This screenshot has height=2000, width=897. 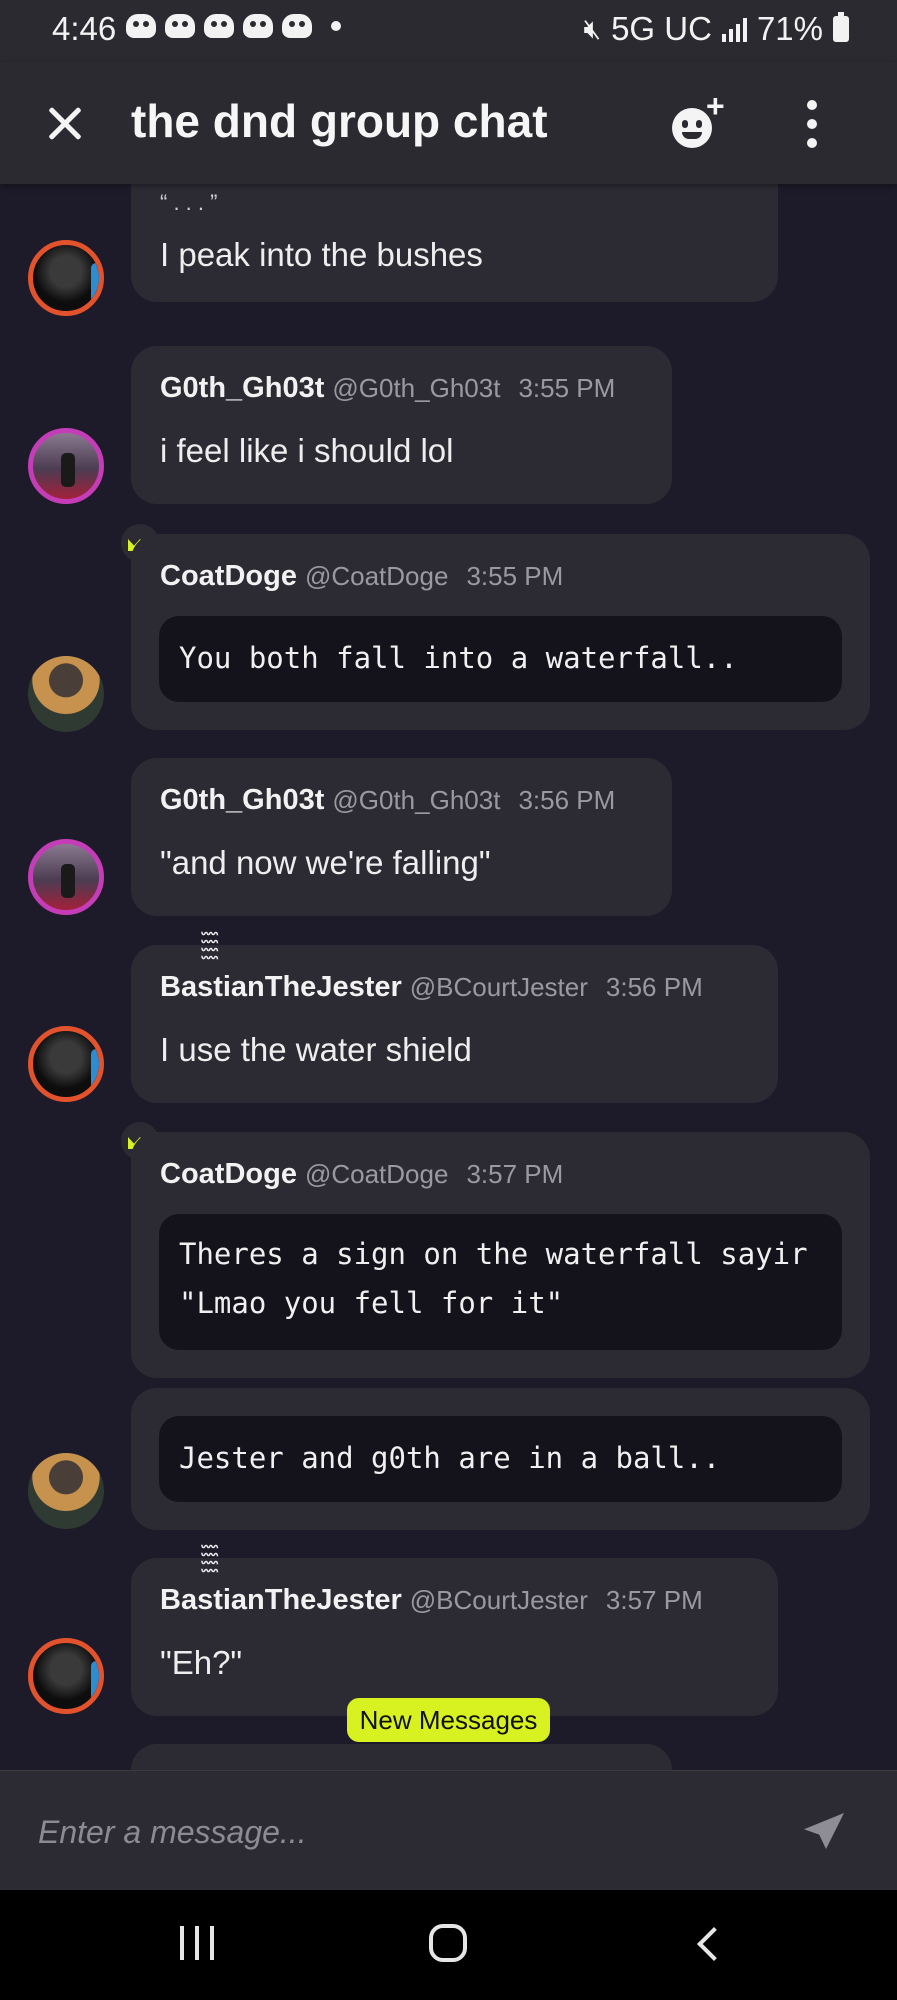 I want to click on chat-header: the dnd group chat +, so click(x=448, y=123).